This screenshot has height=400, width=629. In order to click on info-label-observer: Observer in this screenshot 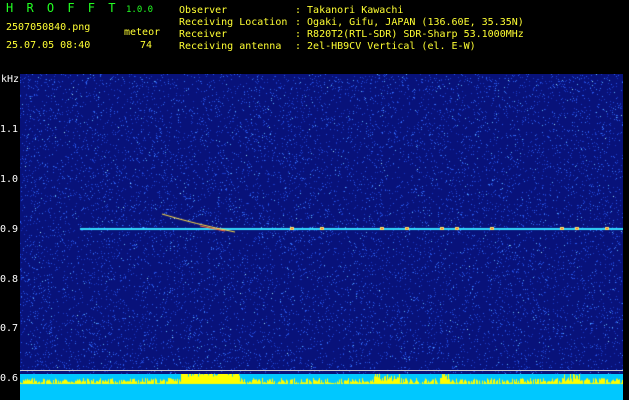, I will do `click(203, 10)`.